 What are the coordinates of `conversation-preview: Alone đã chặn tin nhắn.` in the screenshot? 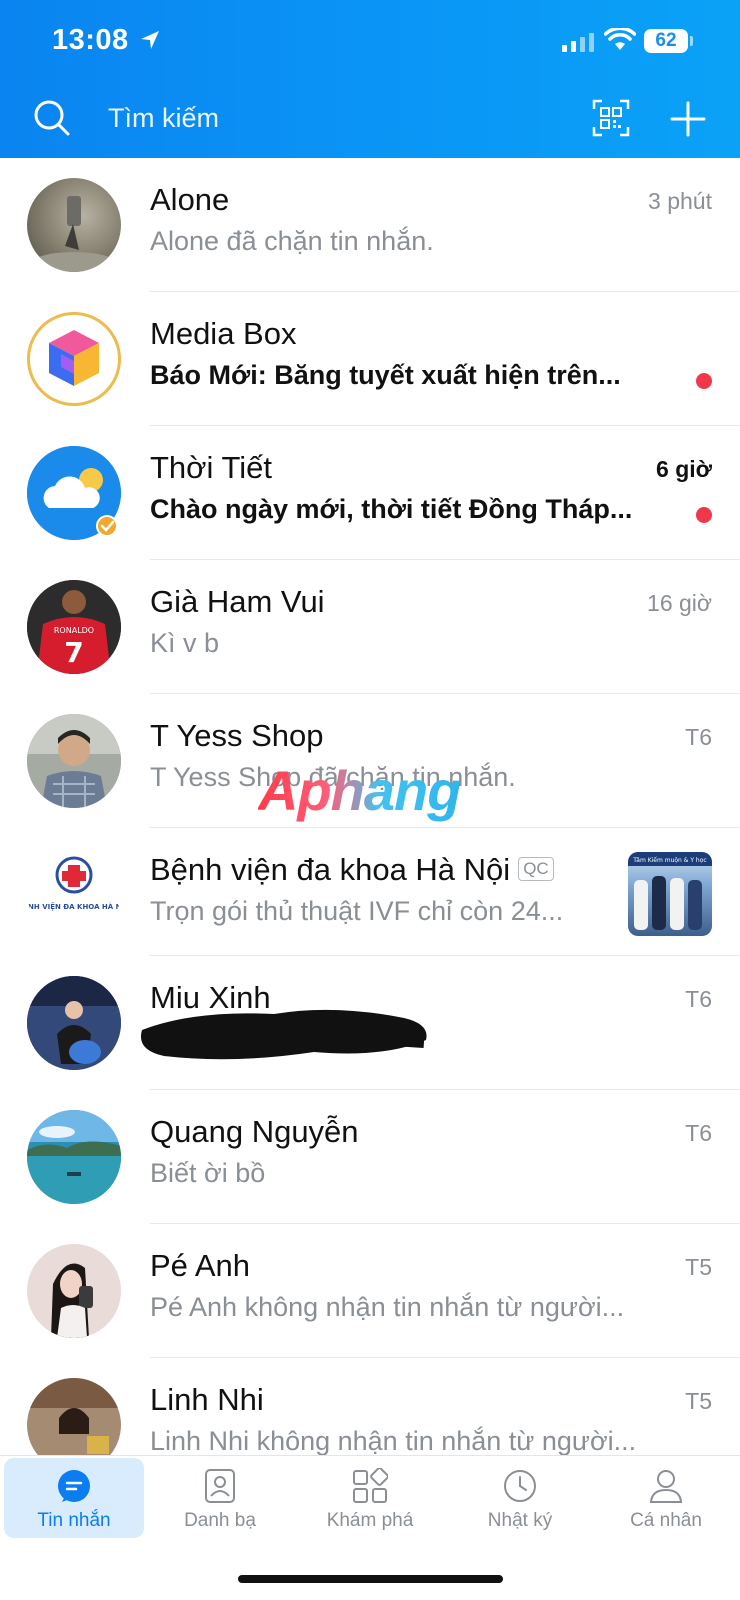 It's located at (292, 241).